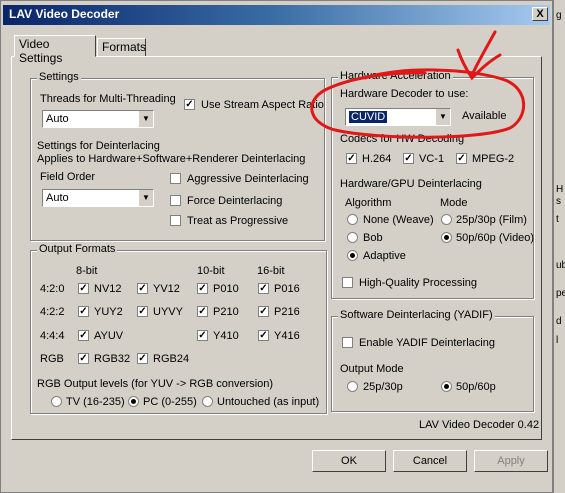 The height and width of the screenshot is (493, 565). What do you see at coordinates (352, 237) in the screenshot?
I see `algo-bob-radio` at bounding box center [352, 237].